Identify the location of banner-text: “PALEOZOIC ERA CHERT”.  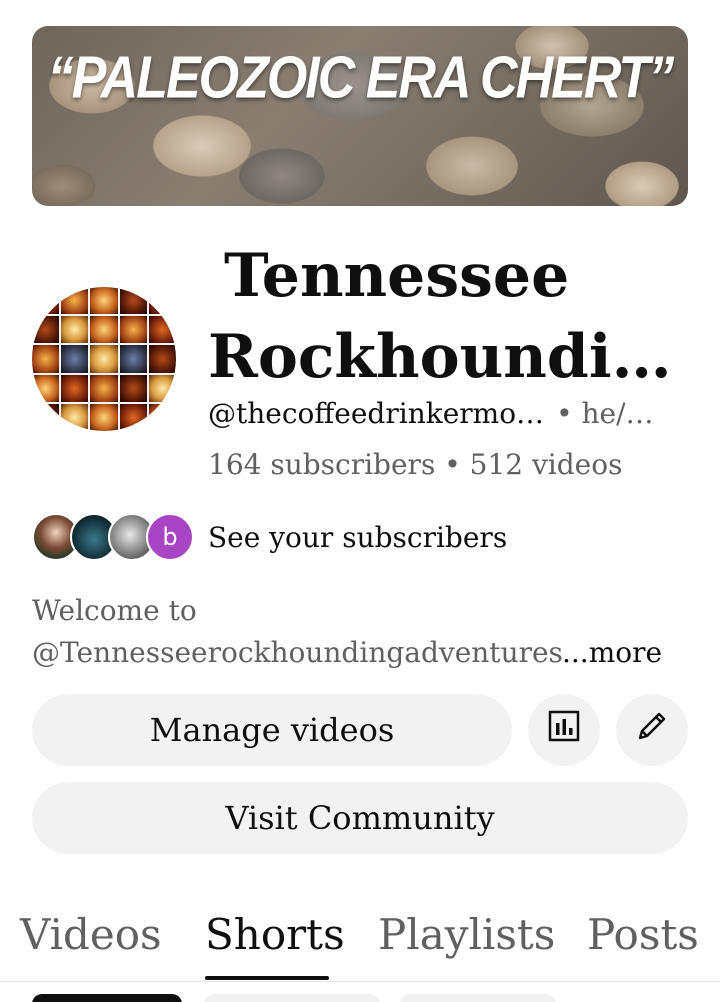
(360, 78).